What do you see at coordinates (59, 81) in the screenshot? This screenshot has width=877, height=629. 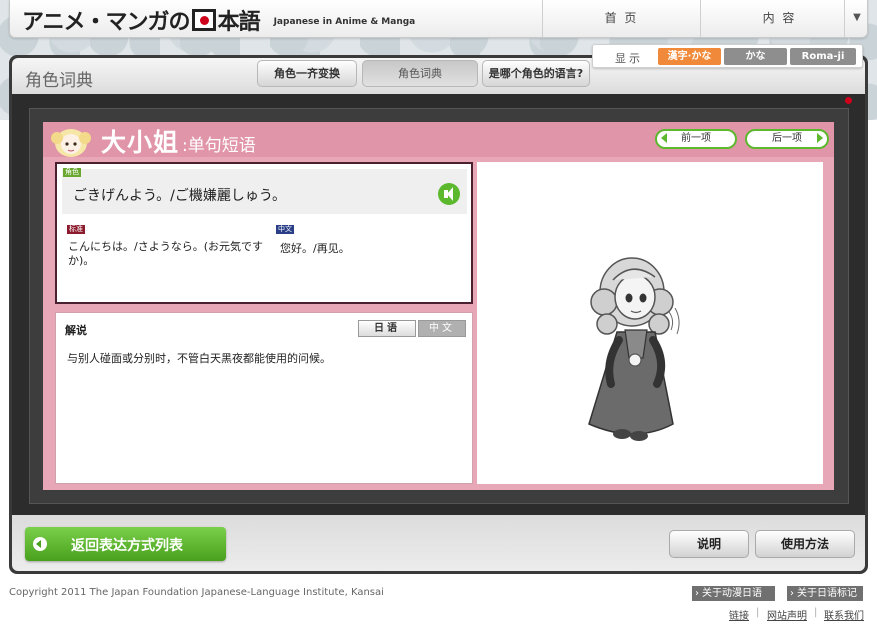 I see `section-title: 角色词典` at bounding box center [59, 81].